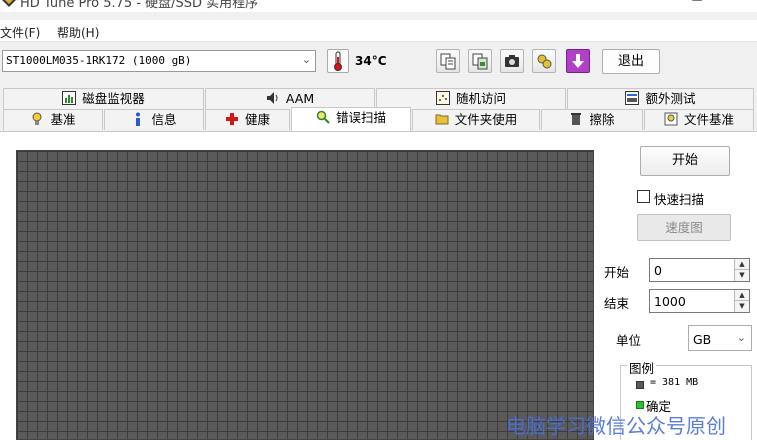 The width and height of the screenshot is (757, 440). What do you see at coordinates (78, 32) in the screenshot?
I see `menu-help: 帮助(H)` at bounding box center [78, 32].